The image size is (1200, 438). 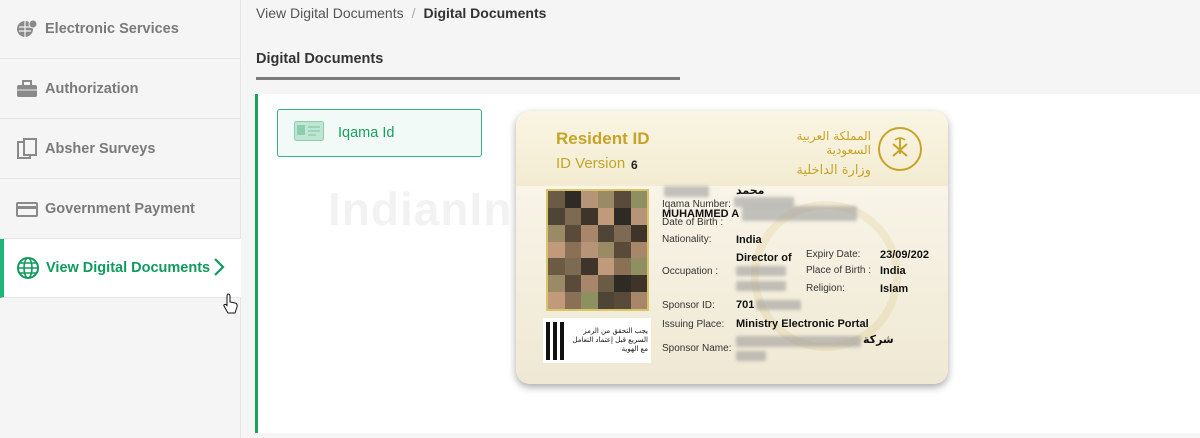 What do you see at coordinates (825, 288) in the screenshot?
I see `religion-label: Religion:` at bounding box center [825, 288].